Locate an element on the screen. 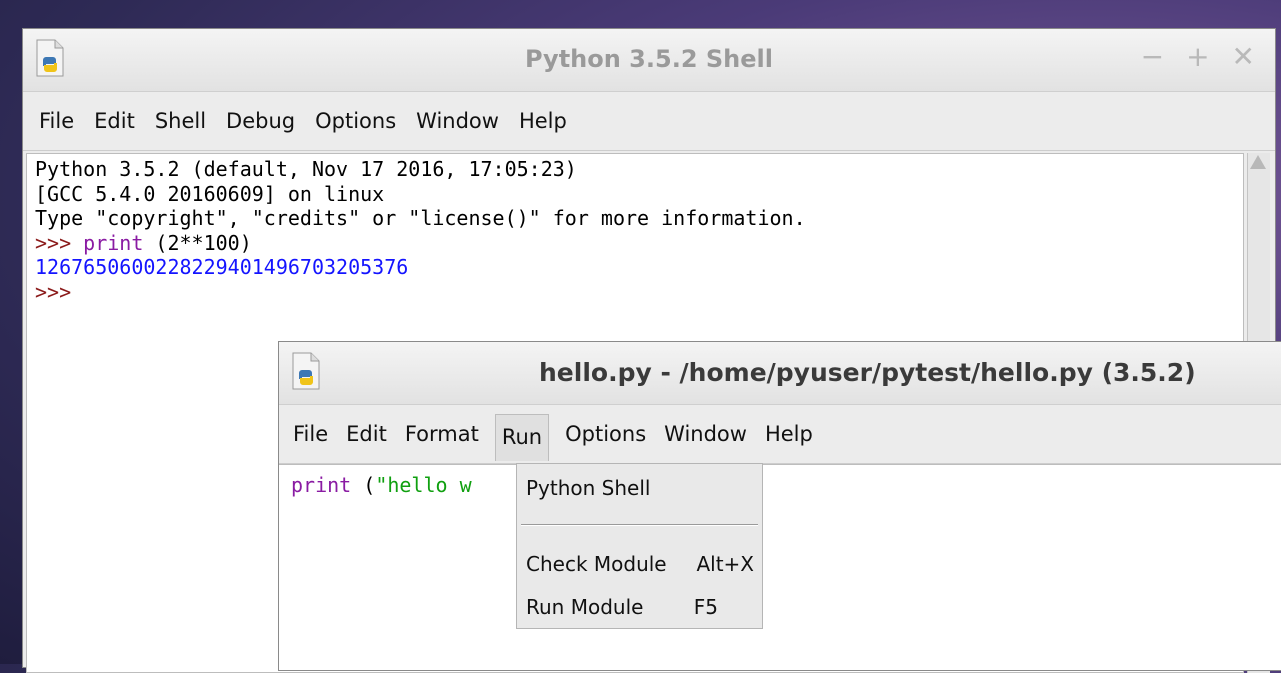 The height and width of the screenshot is (673, 1281). menu-separator is located at coordinates (639, 525).